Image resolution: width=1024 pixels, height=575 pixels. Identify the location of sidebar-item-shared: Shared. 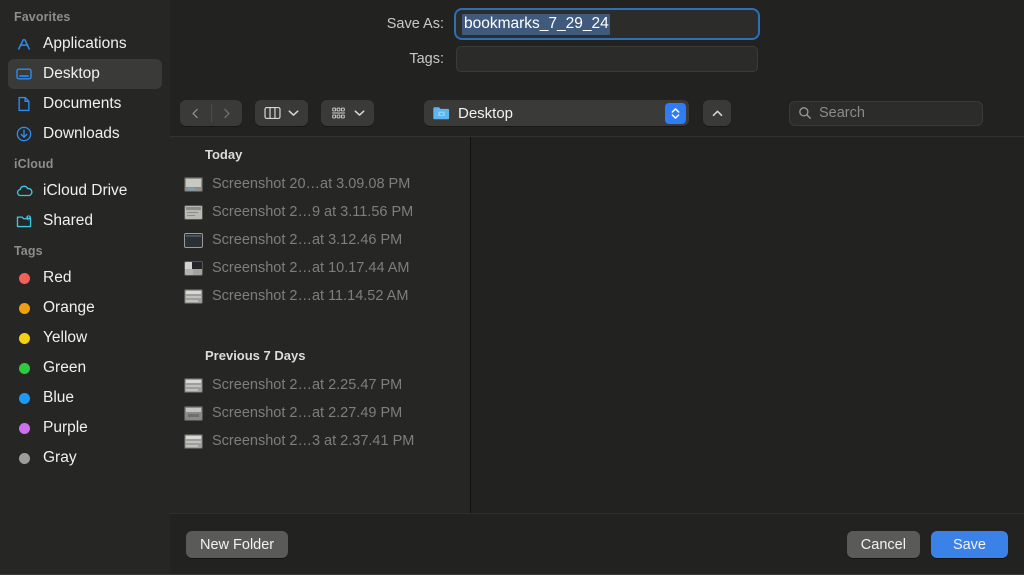
(85, 221).